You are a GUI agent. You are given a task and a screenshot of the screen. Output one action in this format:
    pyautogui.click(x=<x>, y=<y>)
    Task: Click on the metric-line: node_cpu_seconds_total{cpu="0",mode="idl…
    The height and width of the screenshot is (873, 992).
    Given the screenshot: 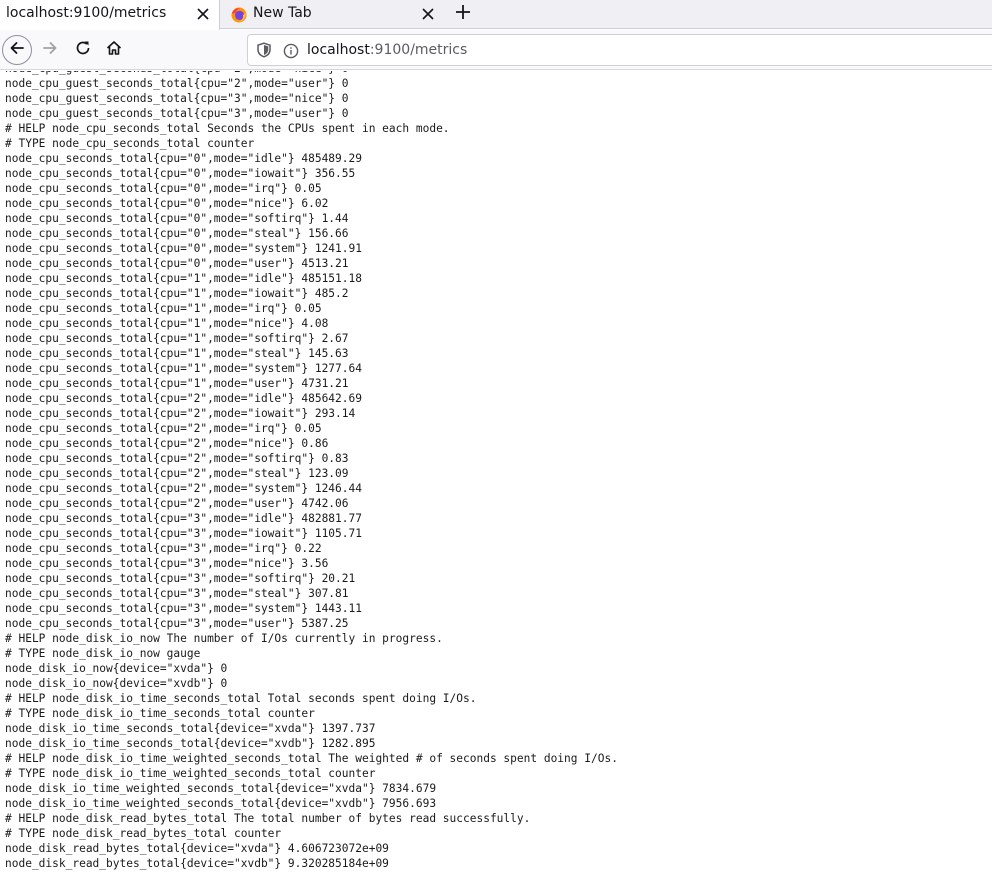 What is the action you would take?
    pyautogui.click(x=183, y=158)
    